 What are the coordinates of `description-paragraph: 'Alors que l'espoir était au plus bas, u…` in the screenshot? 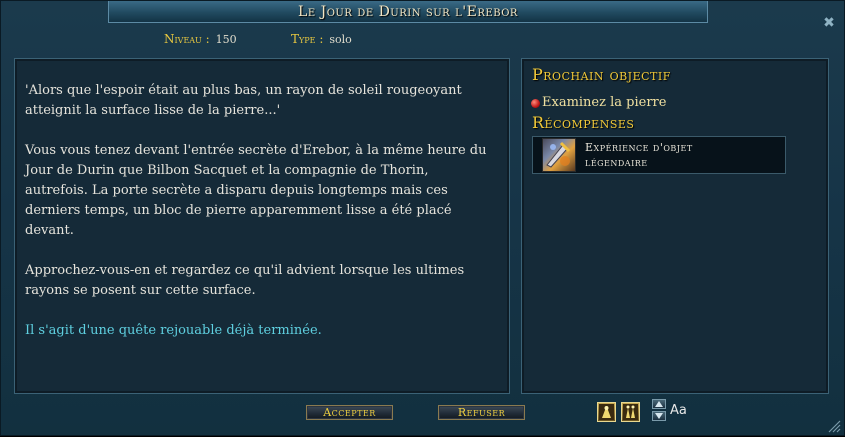 It's located at (243, 100).